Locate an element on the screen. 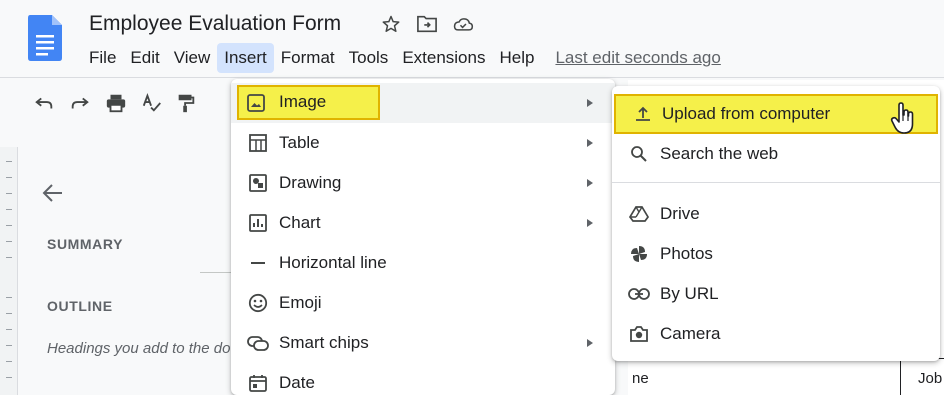 The image size is (944, 395). search-icon is located at coordinates (639, 154).